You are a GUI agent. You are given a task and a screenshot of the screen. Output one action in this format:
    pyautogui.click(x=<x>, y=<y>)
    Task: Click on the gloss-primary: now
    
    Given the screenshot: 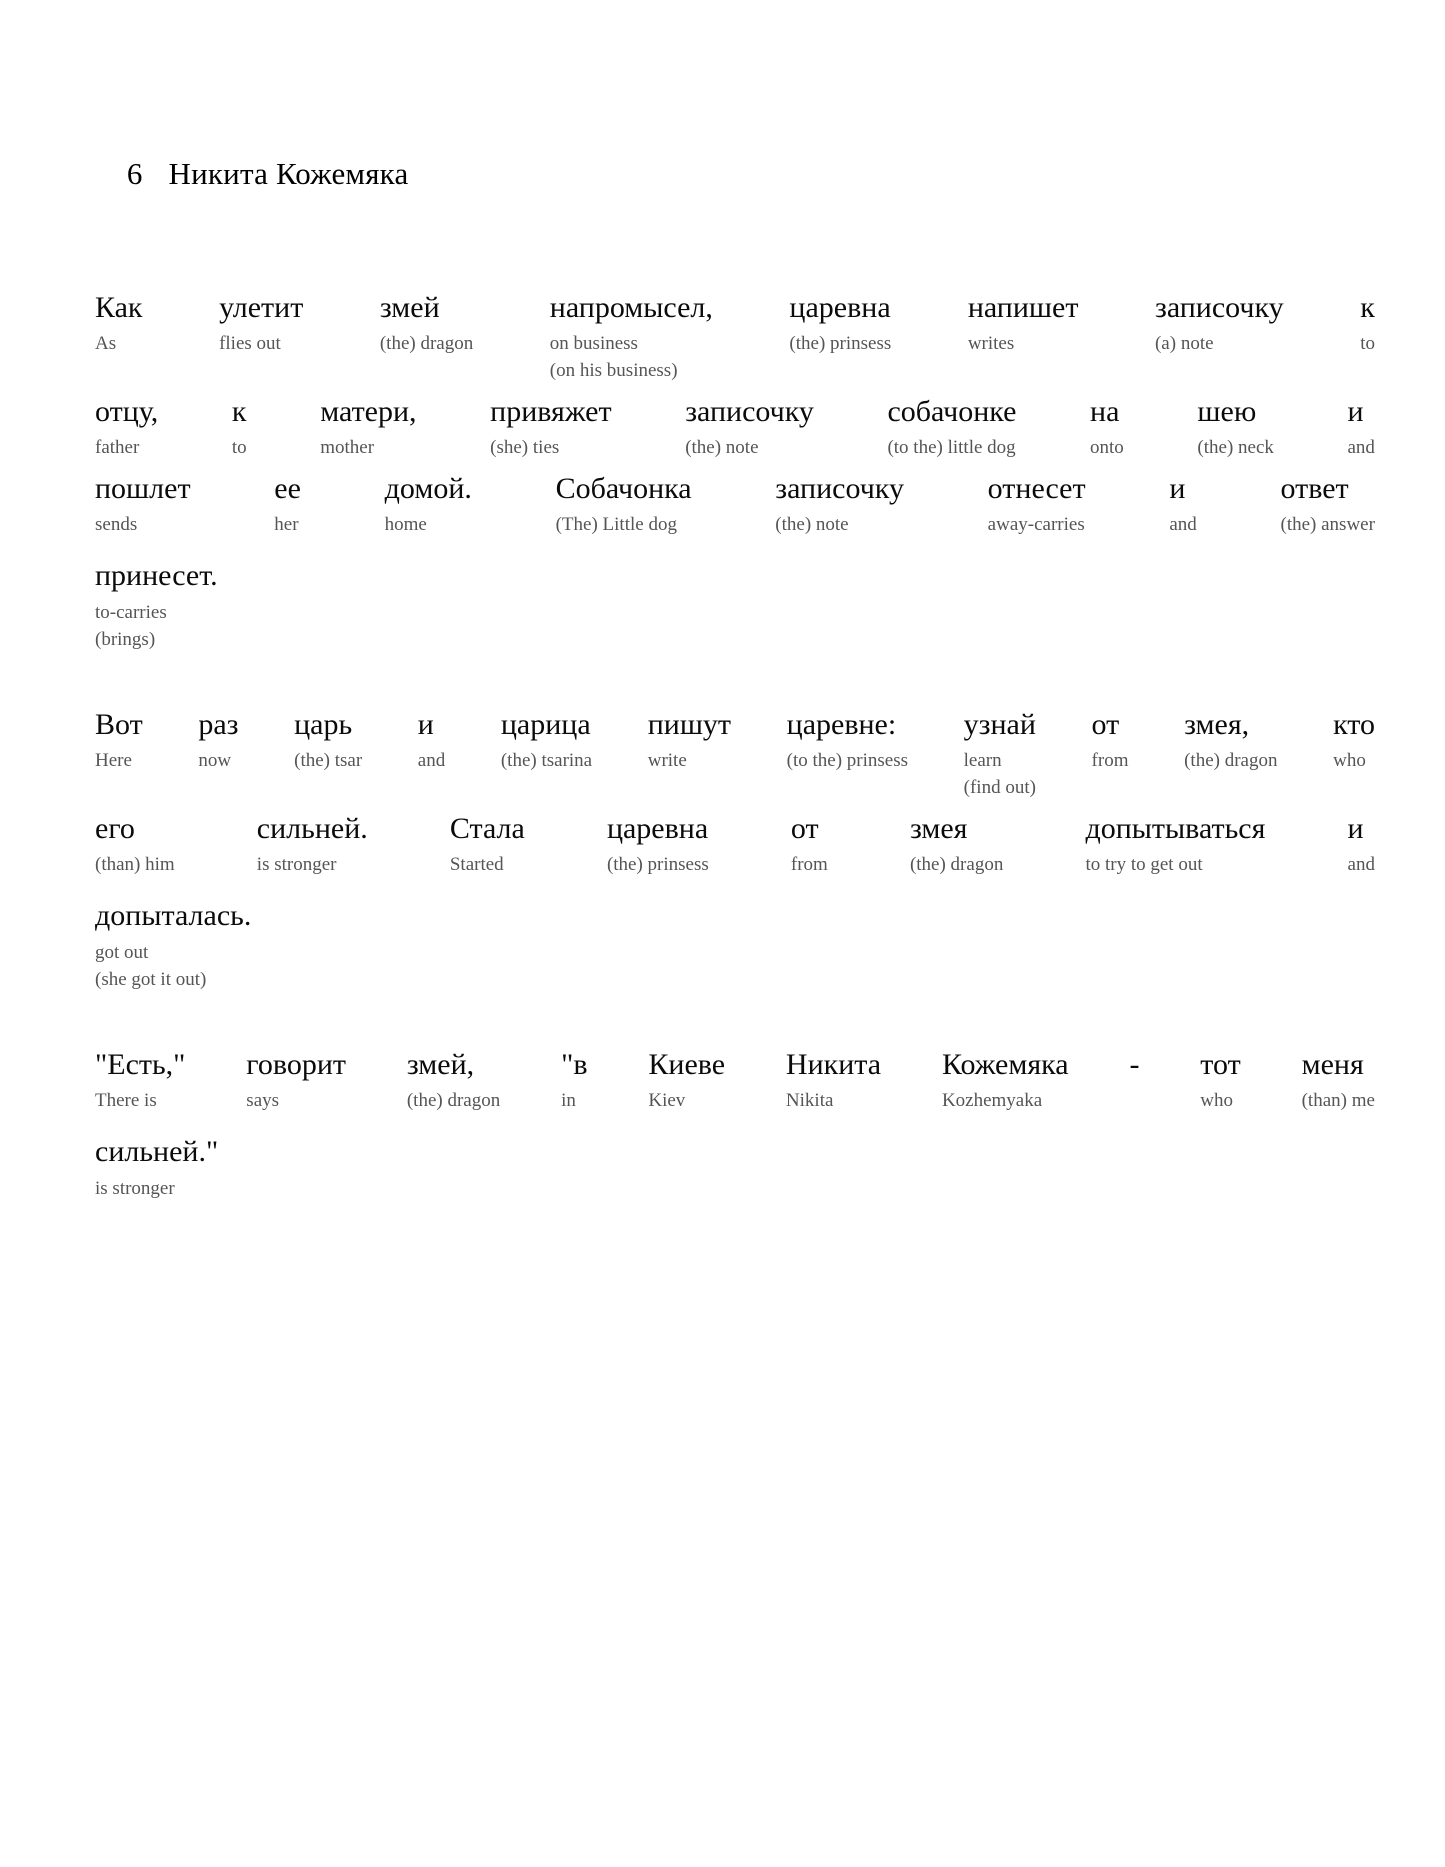 What is the action you would take?
    pyautogui.click(x=215, y=760)
    